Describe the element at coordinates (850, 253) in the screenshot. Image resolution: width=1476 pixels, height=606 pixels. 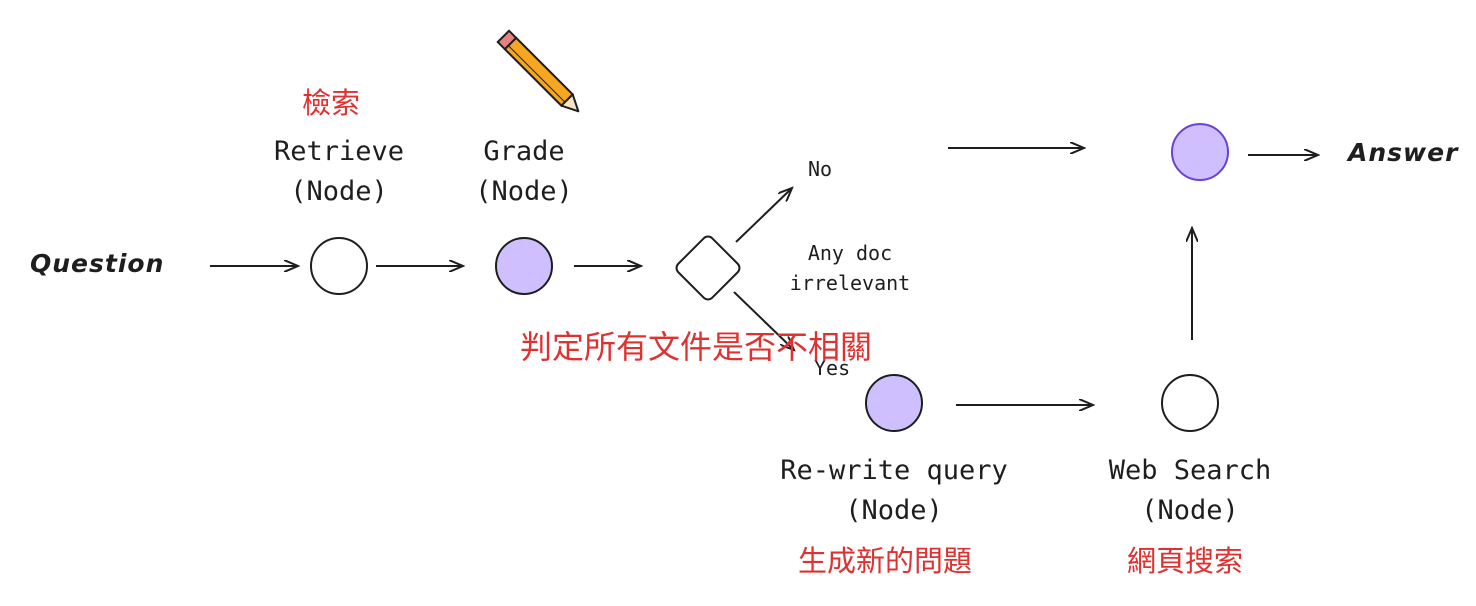
I see `decision-line-1: Any doc` at that location.